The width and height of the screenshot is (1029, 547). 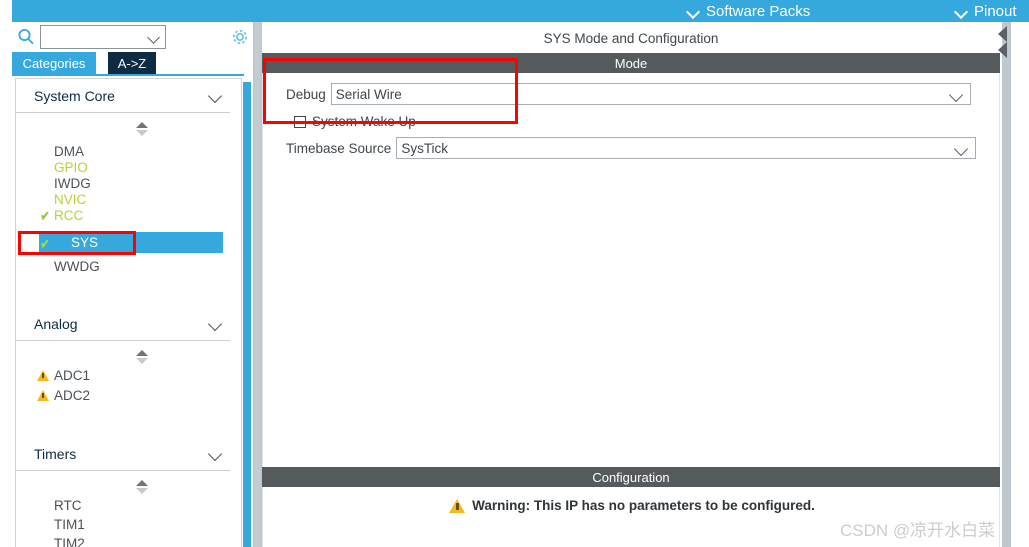 What do you see at coordinates (339, 148) in the screenshot?
I see `timebase-label: Timebase Source` at bounding box center [339, 148].